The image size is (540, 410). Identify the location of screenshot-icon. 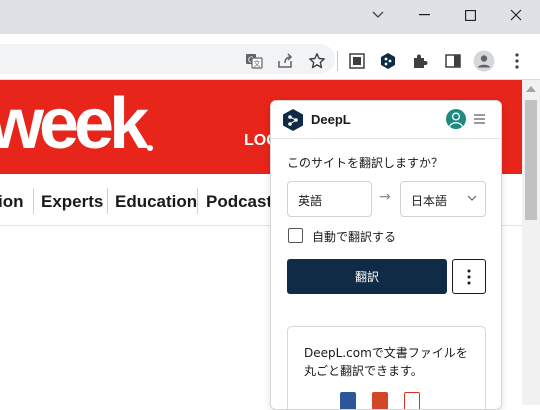
(357, 61).